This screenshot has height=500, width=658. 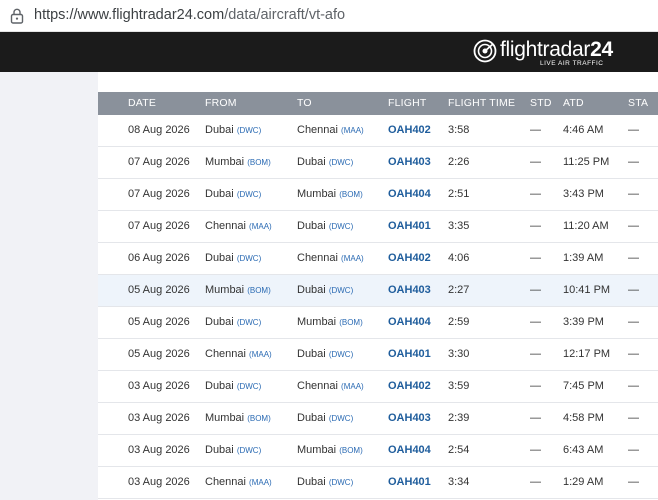 I want to click on url-path: /data/aircraft/vt-afo, so click(x=285, y=15).